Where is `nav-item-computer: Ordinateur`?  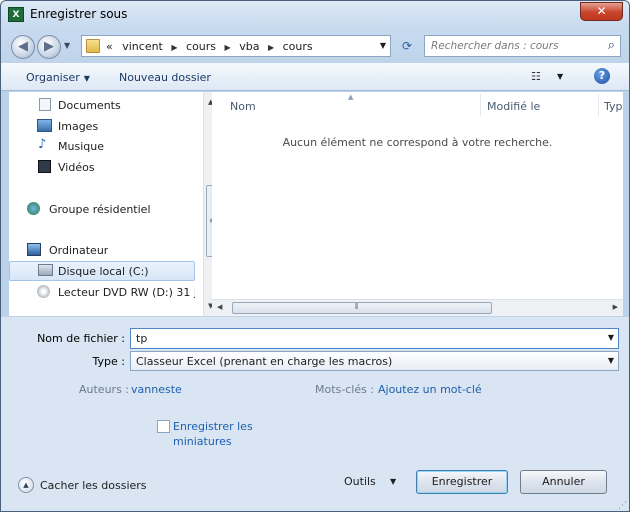
nav-item-computer: Ordinateur is located at coordinates (102, 250).